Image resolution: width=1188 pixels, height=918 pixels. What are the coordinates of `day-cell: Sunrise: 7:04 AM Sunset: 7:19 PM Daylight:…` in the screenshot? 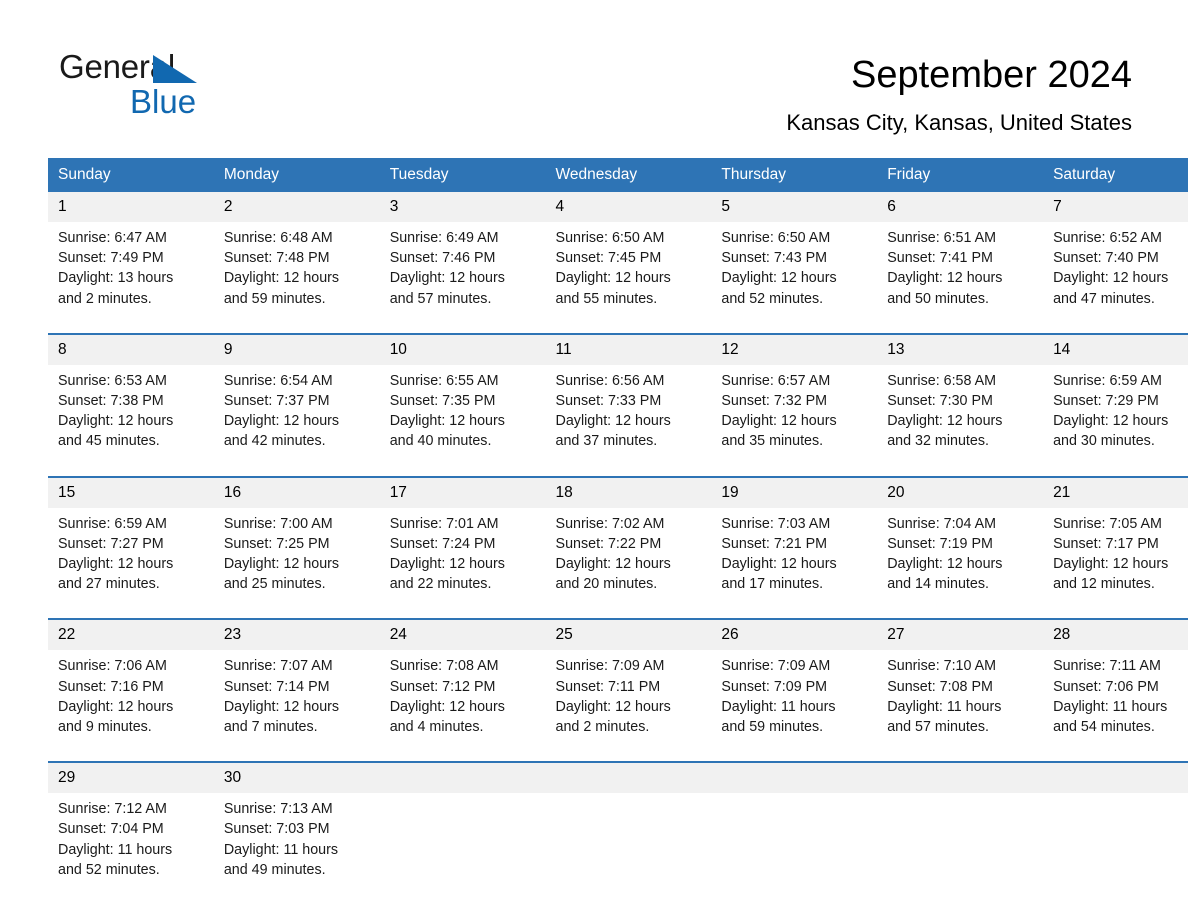 It's located at (960, 563).